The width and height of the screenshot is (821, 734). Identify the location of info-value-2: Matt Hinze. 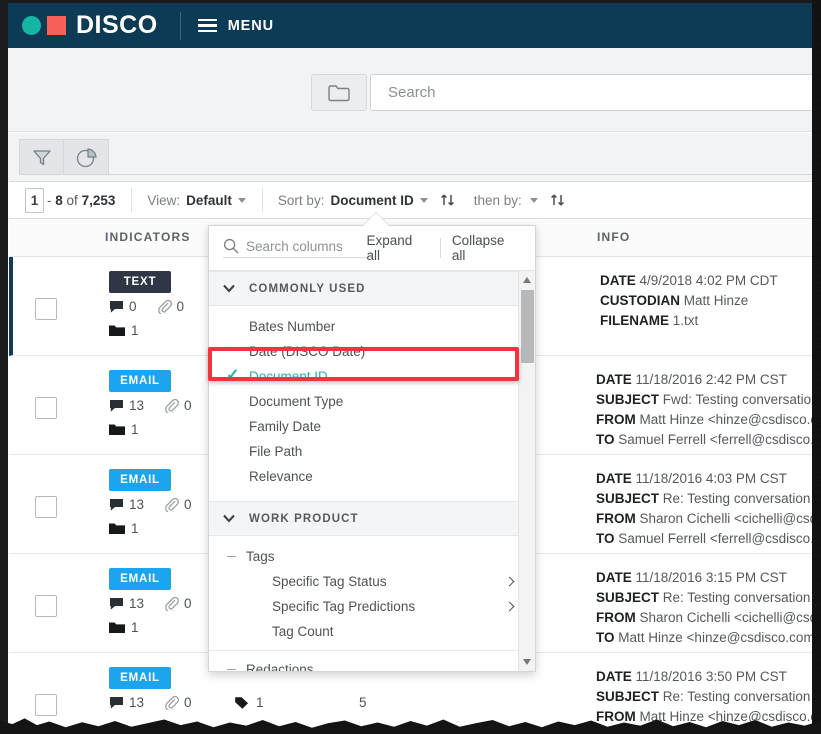
(716, 300).